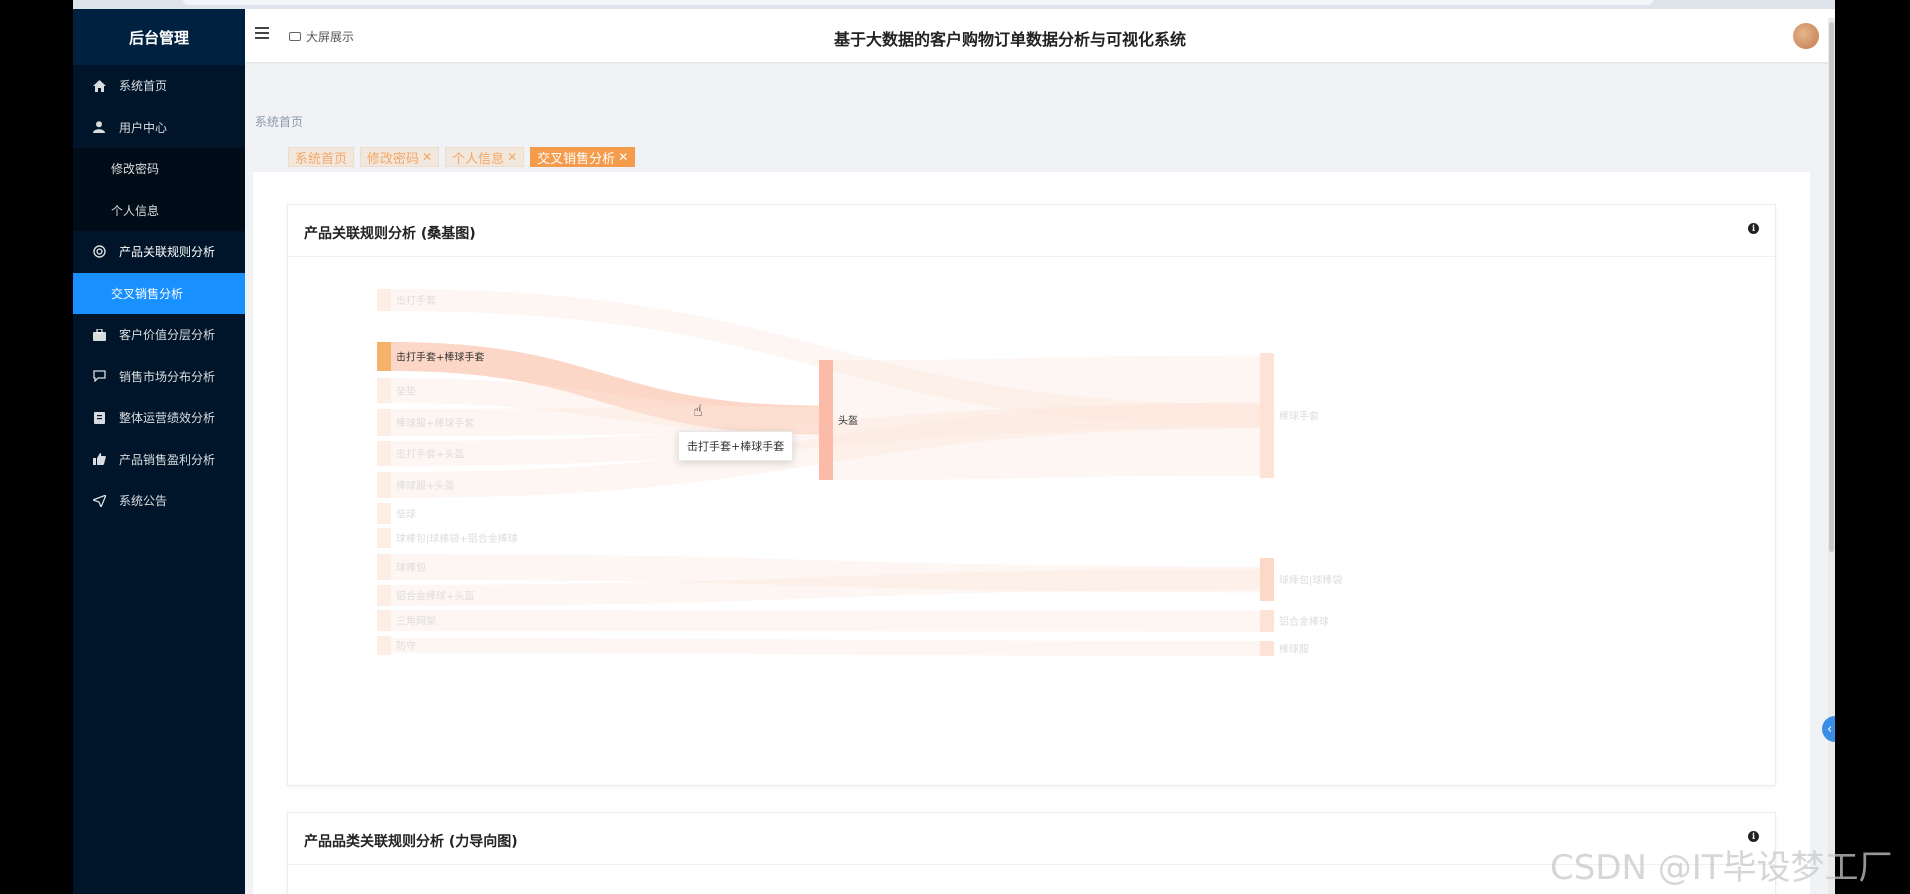 The image size is (1910, 894). Describe the element at coordinates (1721, 868) in the screenshot. I see `watermark: CSDN @IT毕设梦工厂` at that location.